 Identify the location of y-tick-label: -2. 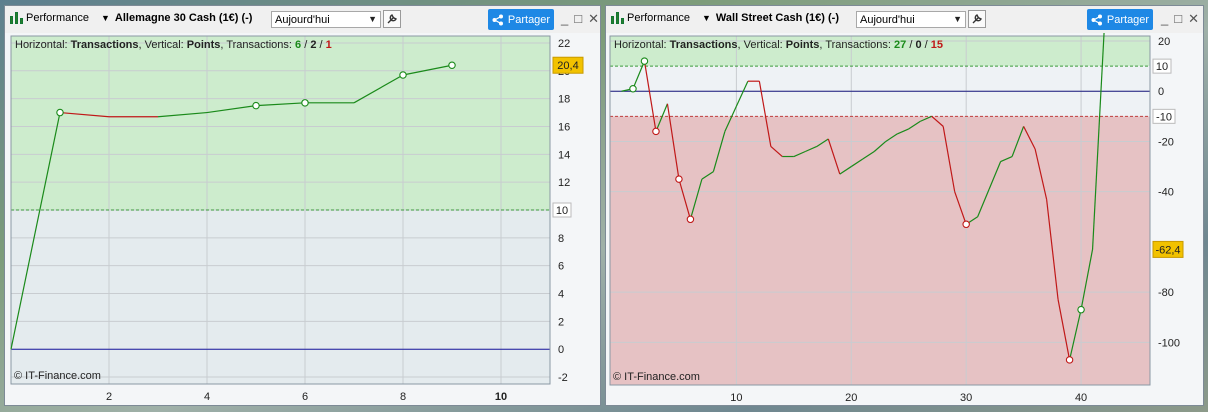
(563, 378).